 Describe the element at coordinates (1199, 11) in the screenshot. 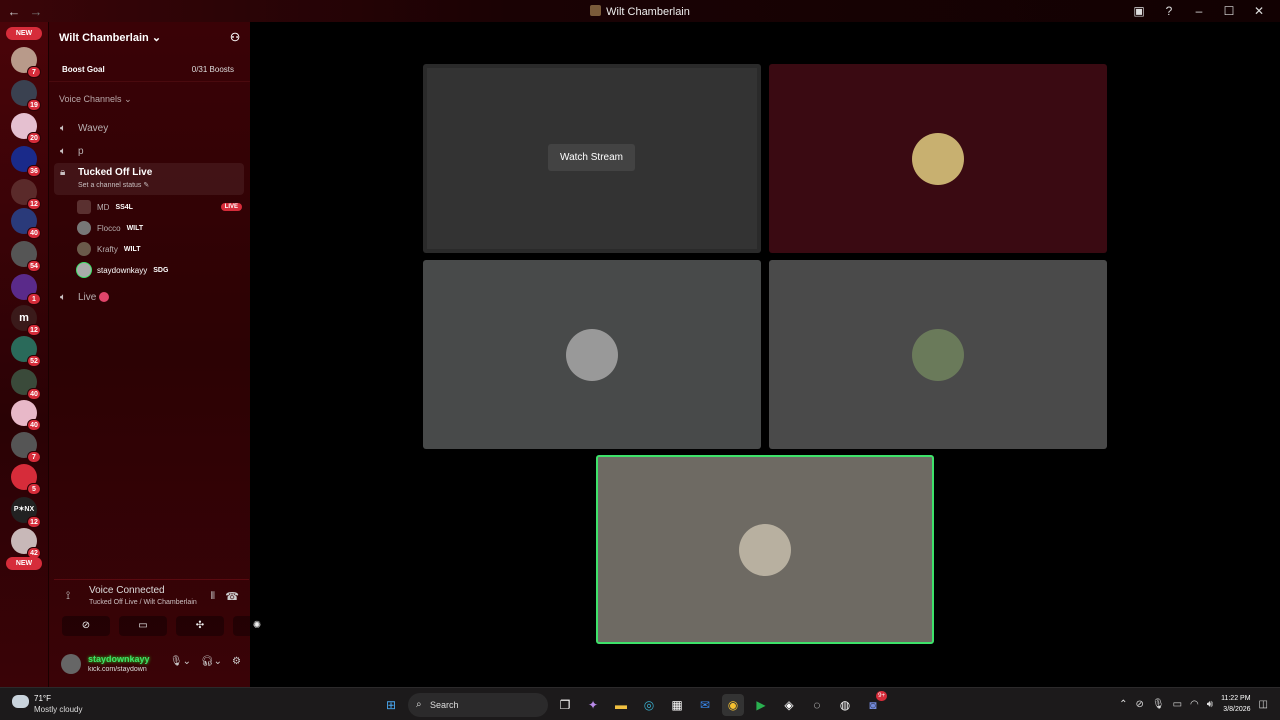

I see `minimize-icon: –` at that location.